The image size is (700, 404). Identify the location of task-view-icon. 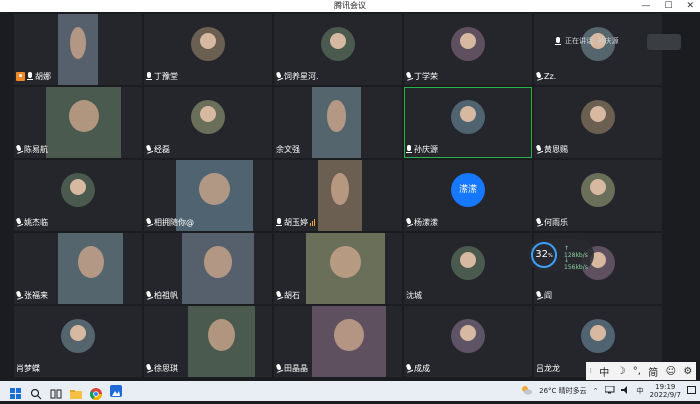
(56, 392).